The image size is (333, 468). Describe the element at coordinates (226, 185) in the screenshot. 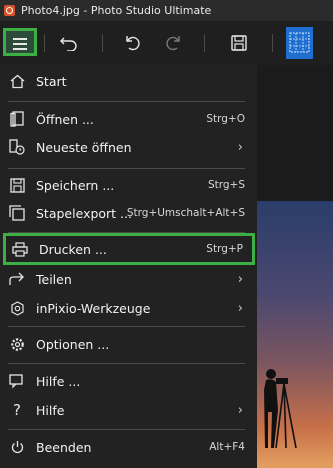

I see `menu-shortcut: Strg+S` at that location.